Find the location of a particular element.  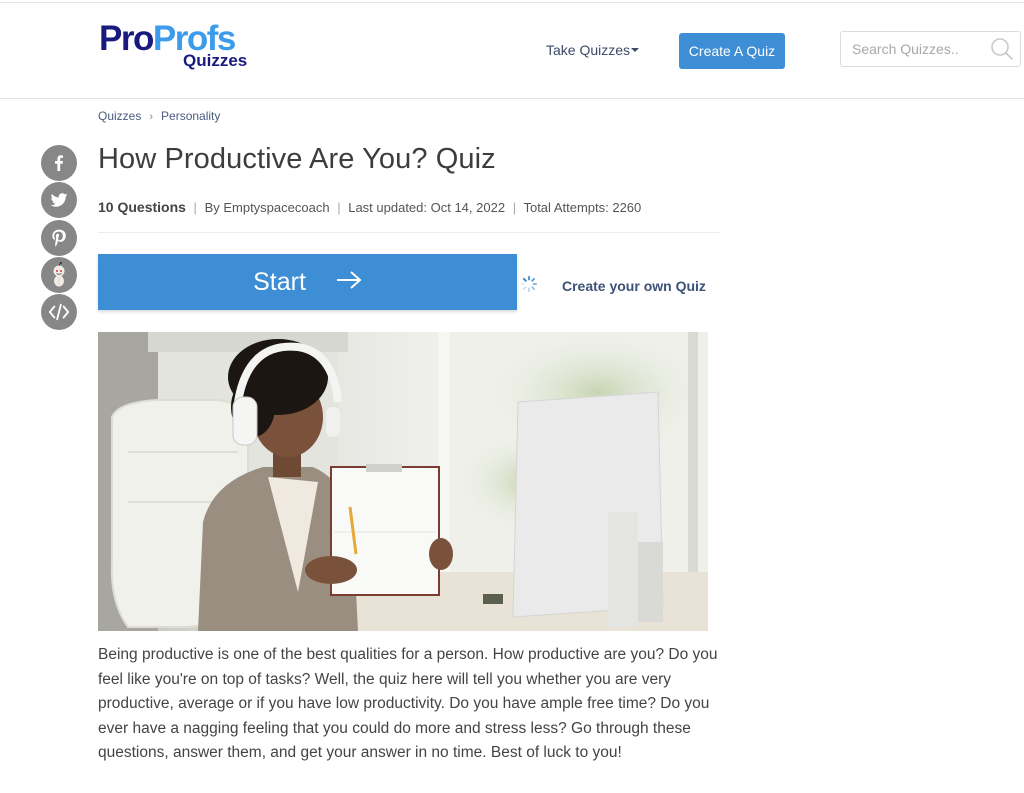

share-facebook is located at coordinates (59, 163).